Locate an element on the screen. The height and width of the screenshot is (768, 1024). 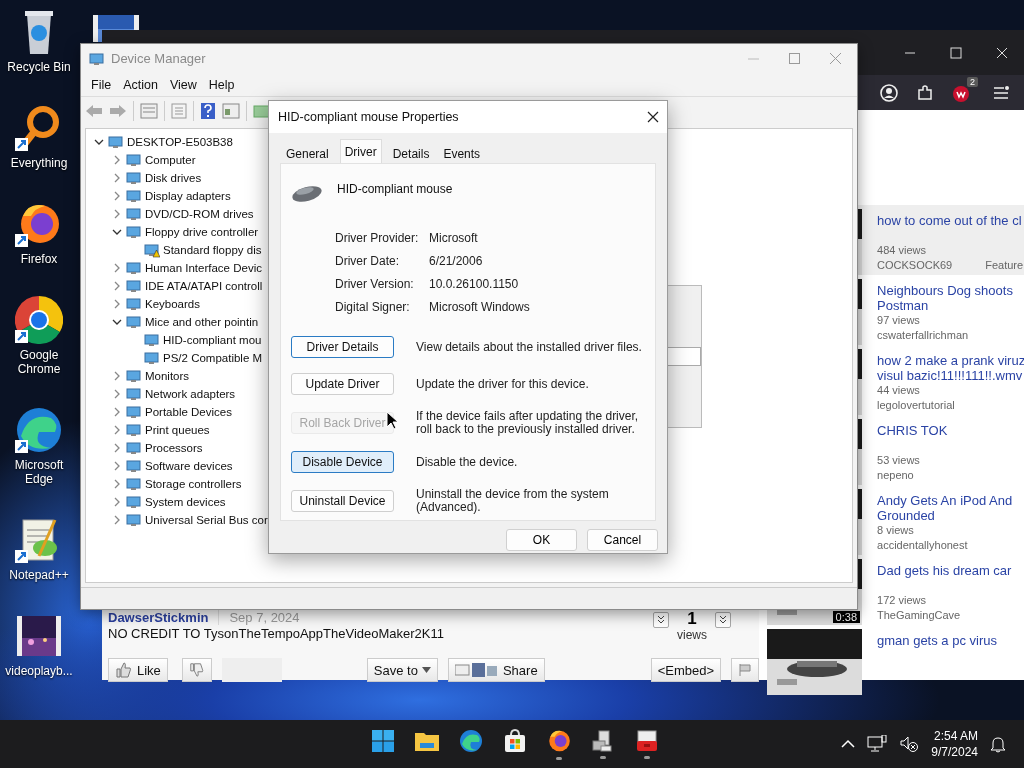
tree-item: HID-compliant mou is located at coordinates (212, 340).